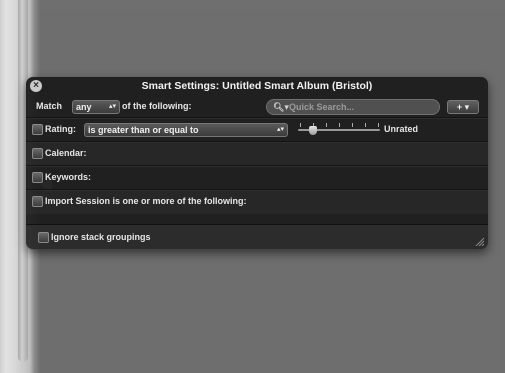 Image resolution: width=505 pixels, height=373 pixels. I want to click on match-mode-value: any, so click(84, 107).